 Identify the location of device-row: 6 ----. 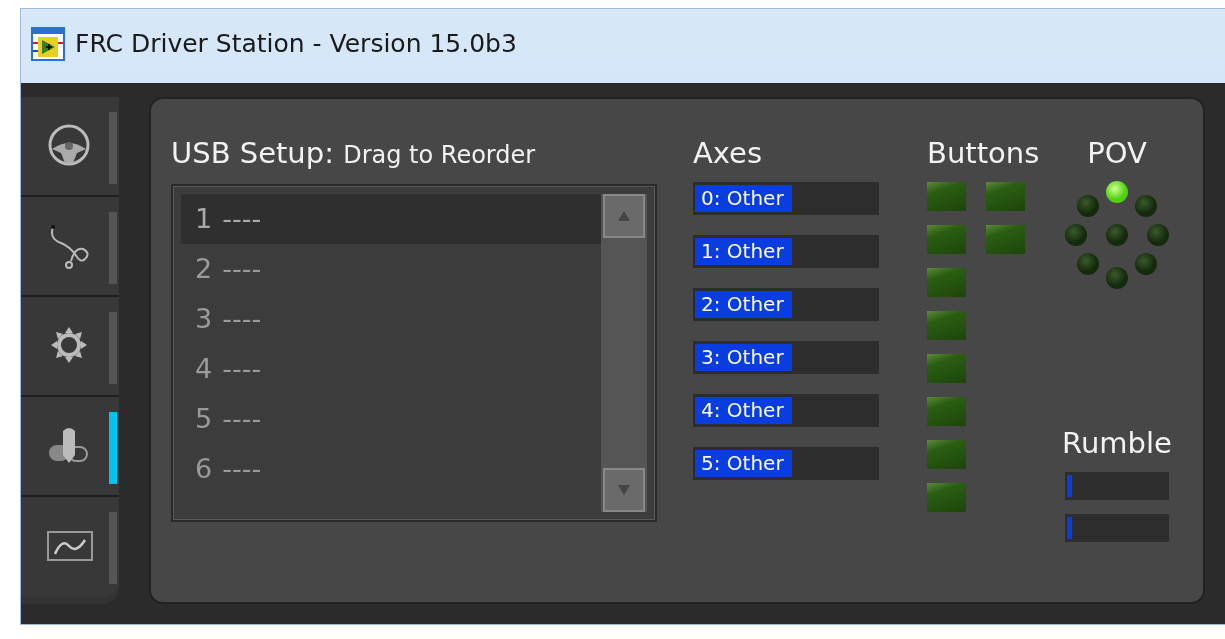
(391, 469).